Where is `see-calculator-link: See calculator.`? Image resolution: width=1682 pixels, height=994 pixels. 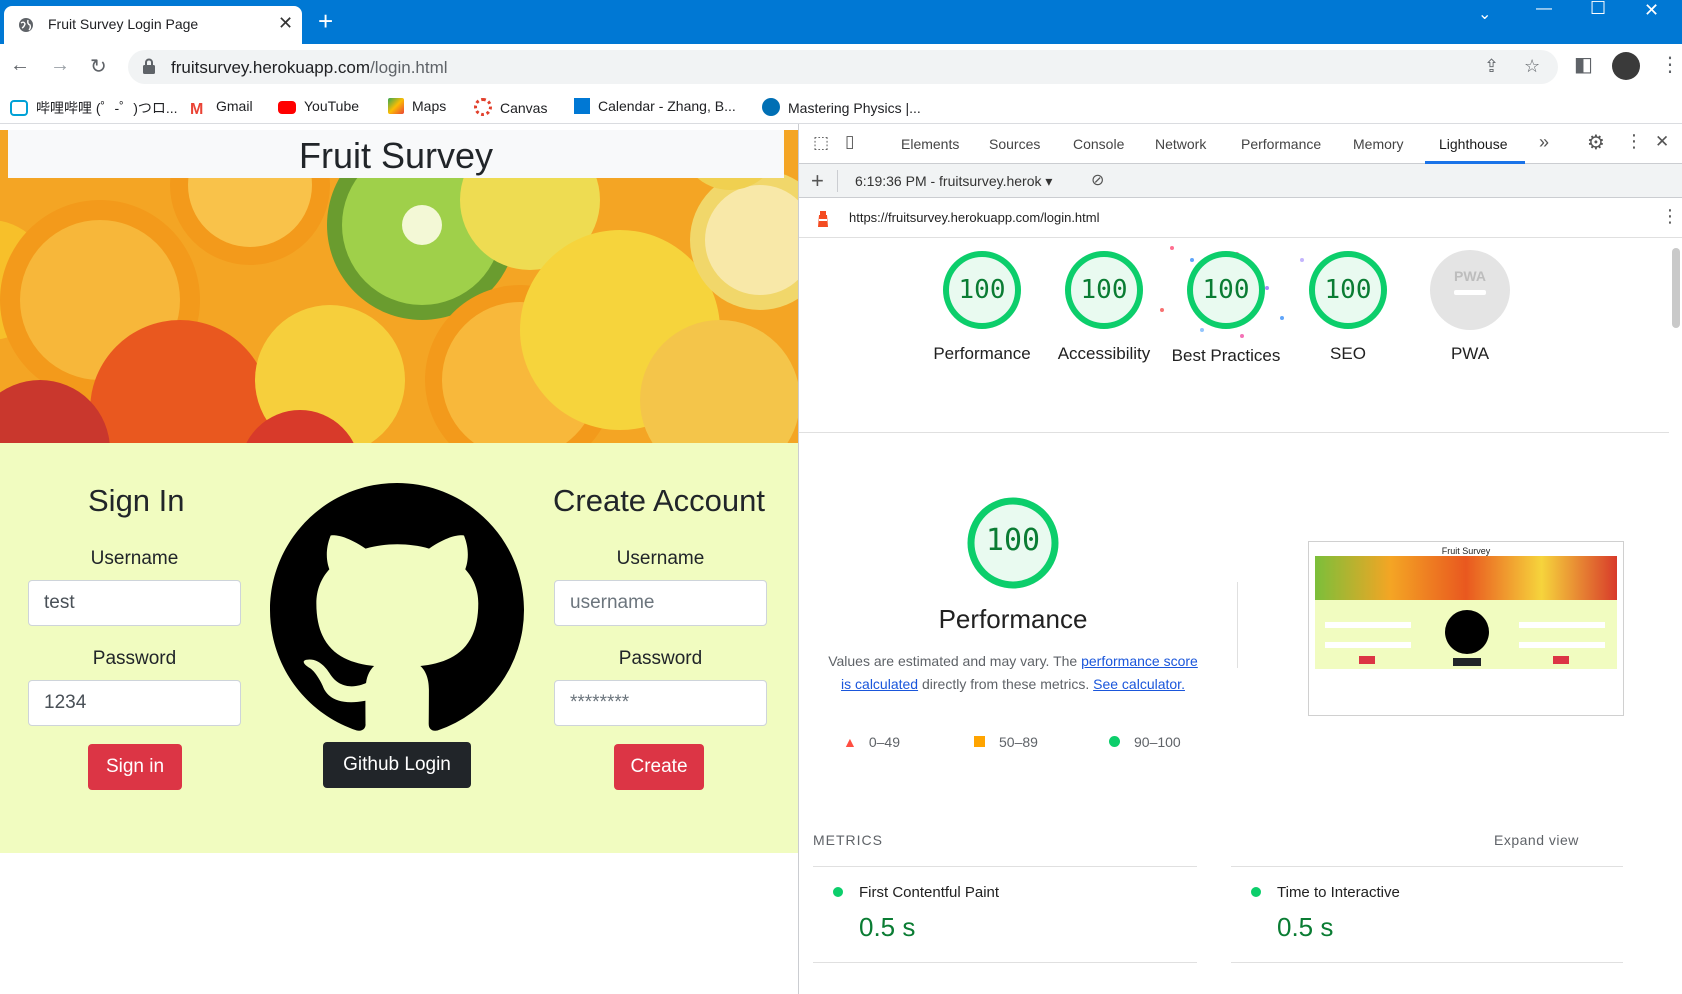
see-calculator-link: See calculator. is located at coordinates (1139, 684).